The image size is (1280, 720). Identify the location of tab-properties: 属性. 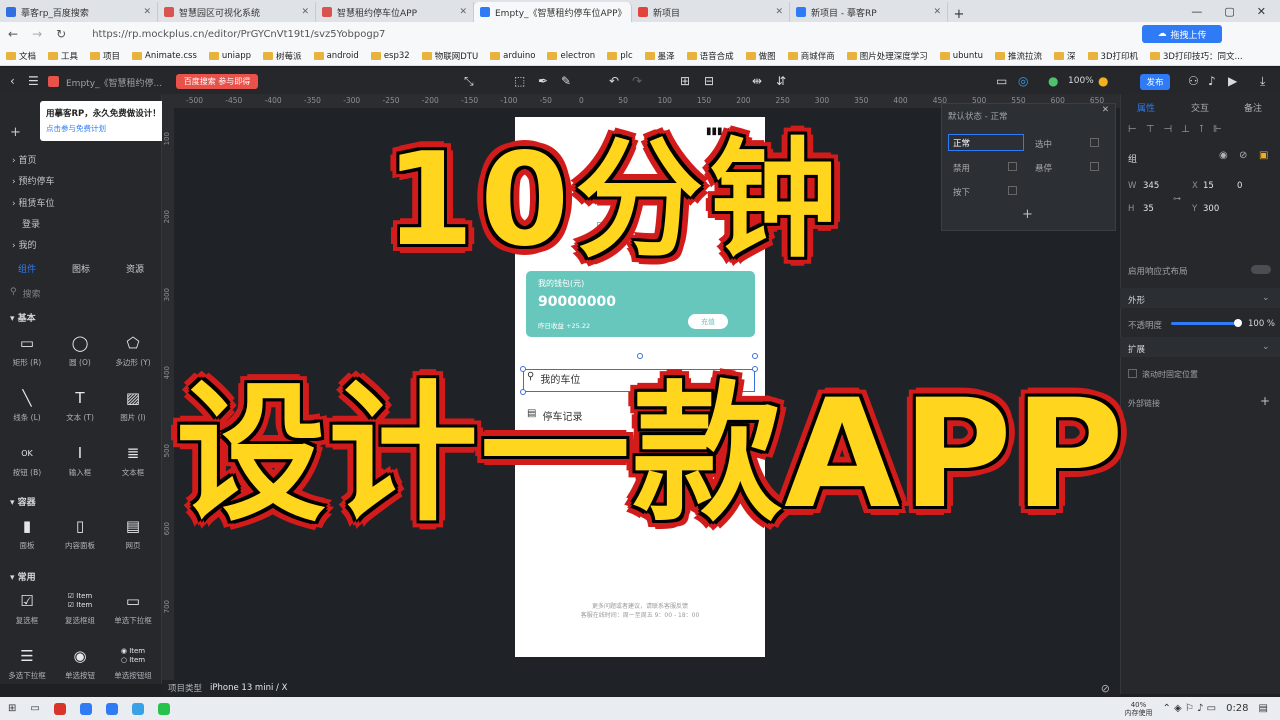
(1146, 107).